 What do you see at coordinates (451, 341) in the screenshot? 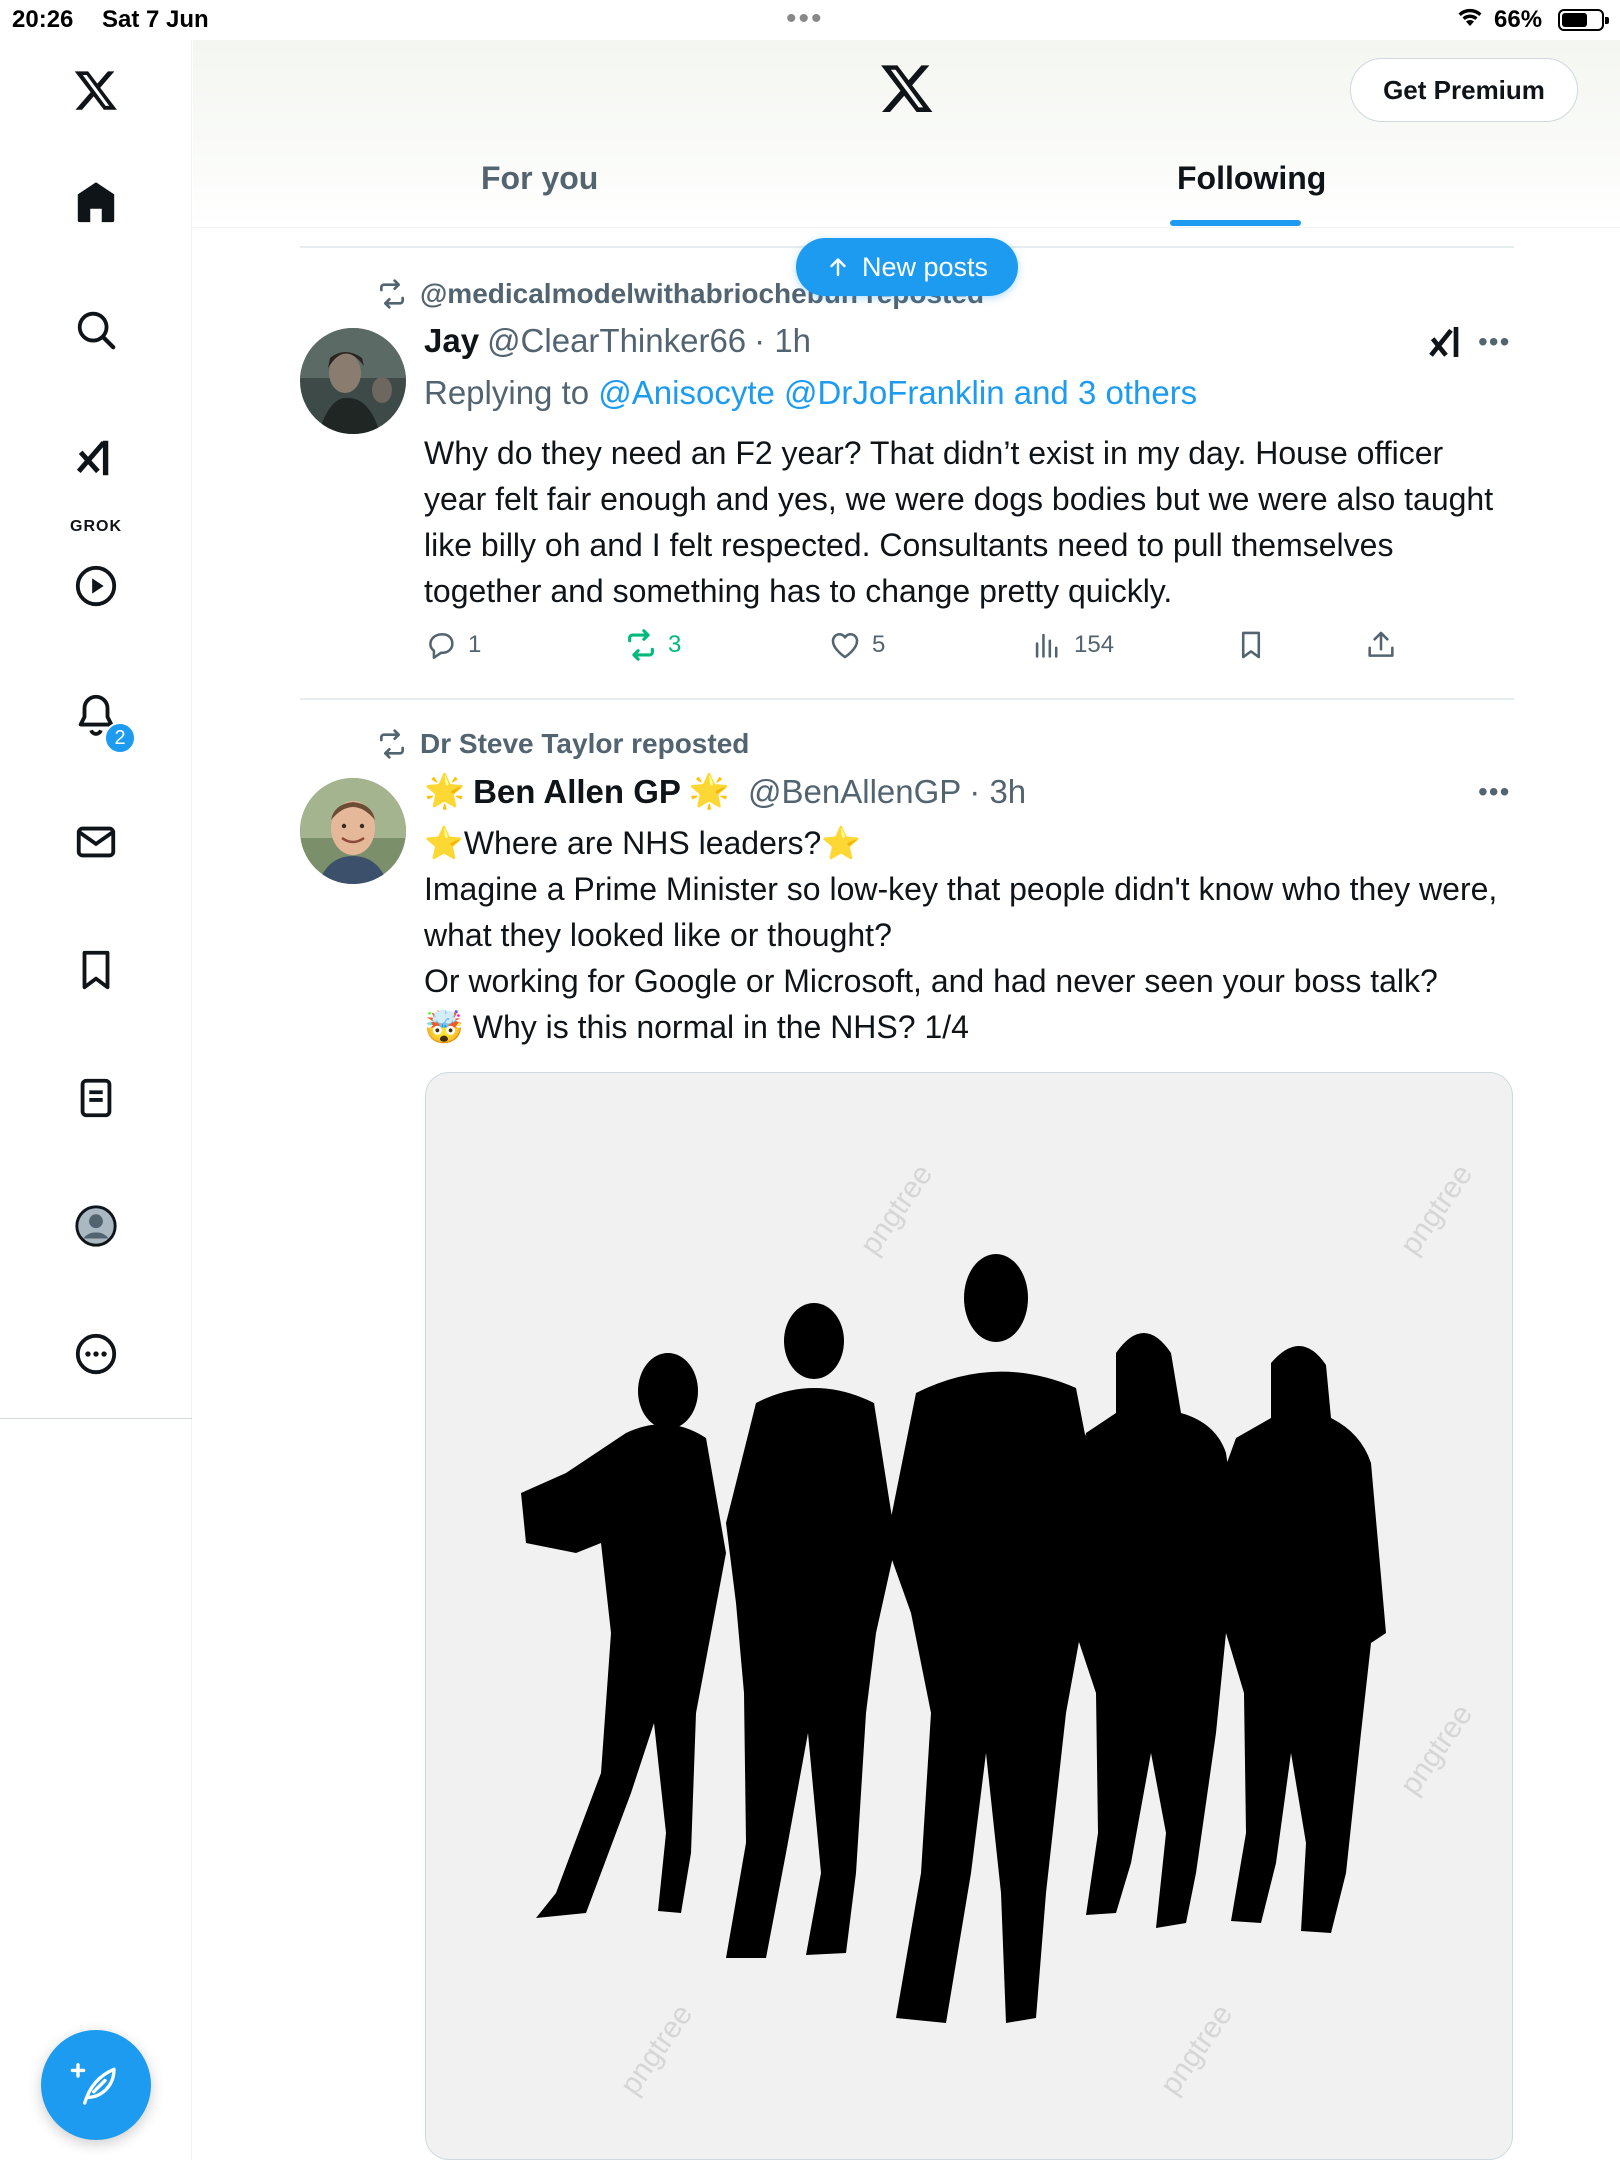
I see `author-name: Jay` at bounding box center [451, 341].